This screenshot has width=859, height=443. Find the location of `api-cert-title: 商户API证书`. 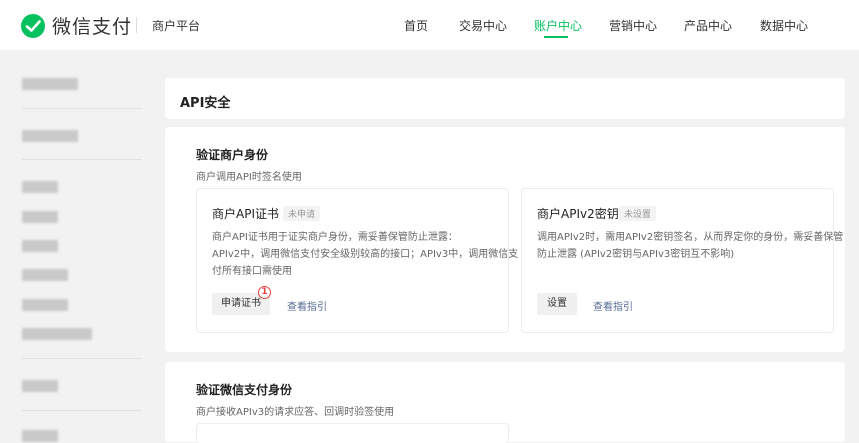

api-cert-title: 商户API证书 is located at coordinates (245, 214).